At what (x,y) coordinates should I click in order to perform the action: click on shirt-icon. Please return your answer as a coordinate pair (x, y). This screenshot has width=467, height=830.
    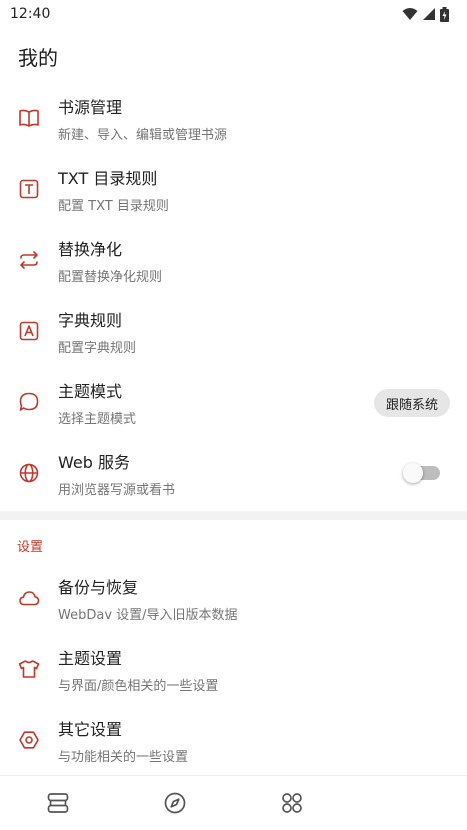
    Looking at the image, I should click on (29, 669).